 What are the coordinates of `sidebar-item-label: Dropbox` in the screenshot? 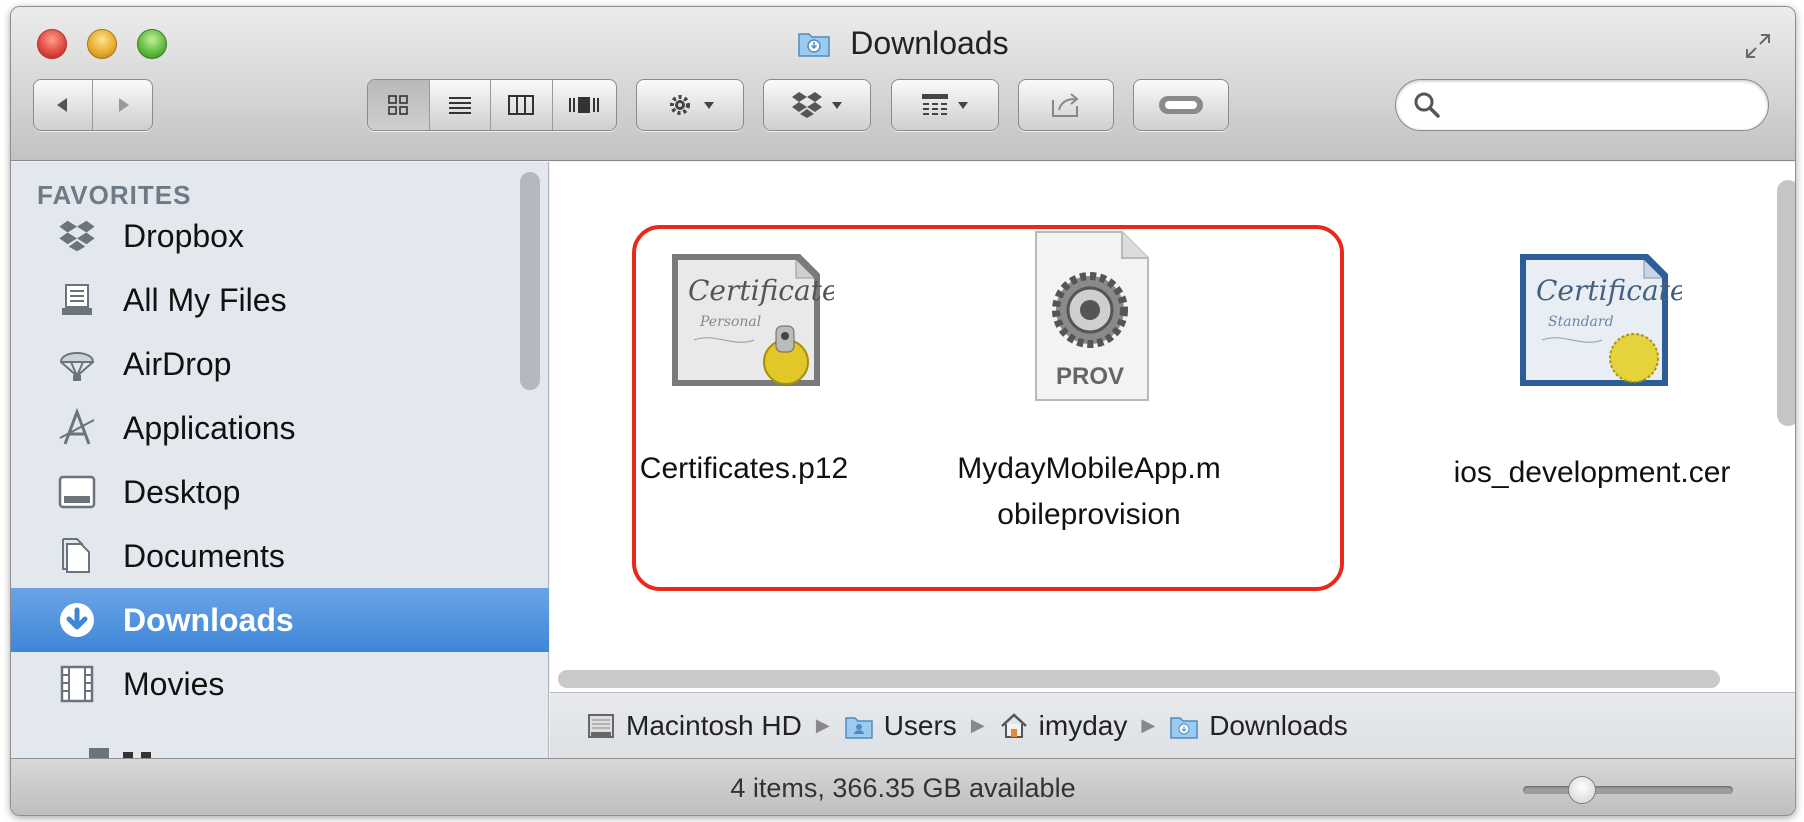 It's located at (183, 235).